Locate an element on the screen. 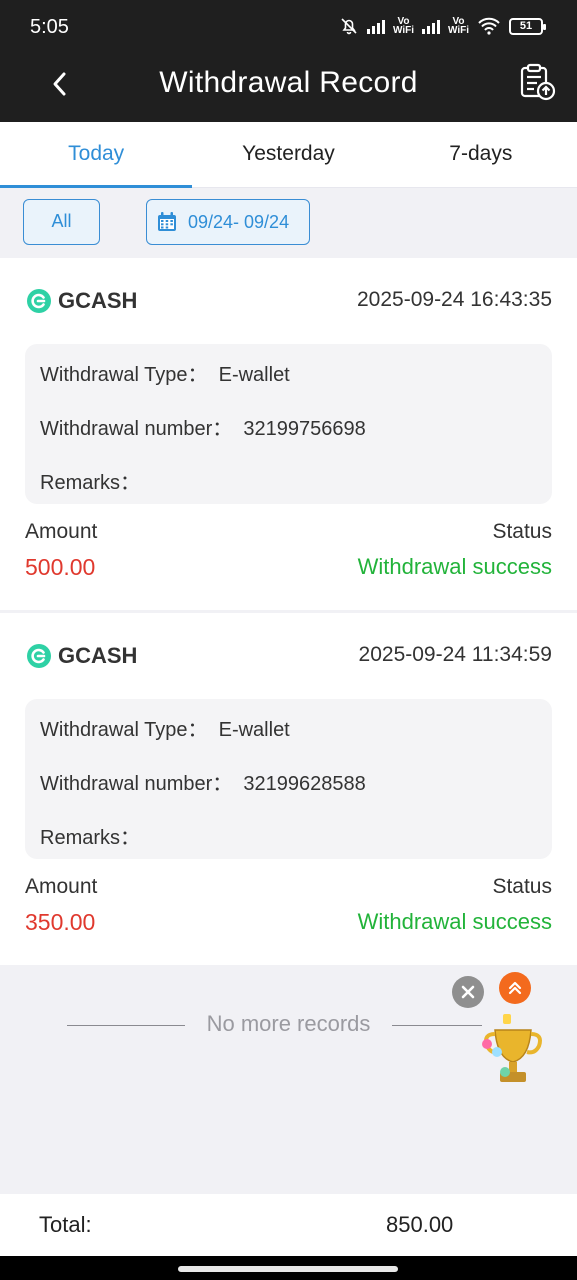  total-label: Total: is located at coordinates (65, 1224).